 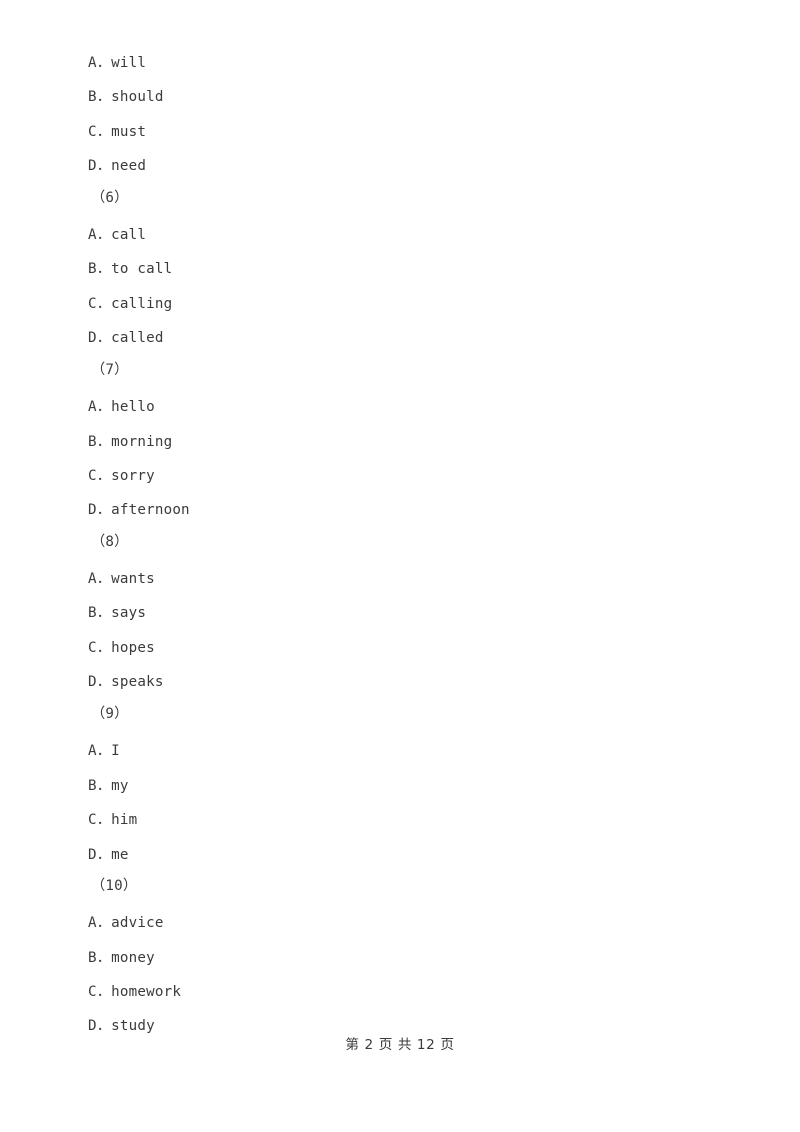 What do you see at coordinates (400, 1045) in the screenshot?
I see `page-footer: 第 2 页 共 12 页` at bounding box center [400, 1045].